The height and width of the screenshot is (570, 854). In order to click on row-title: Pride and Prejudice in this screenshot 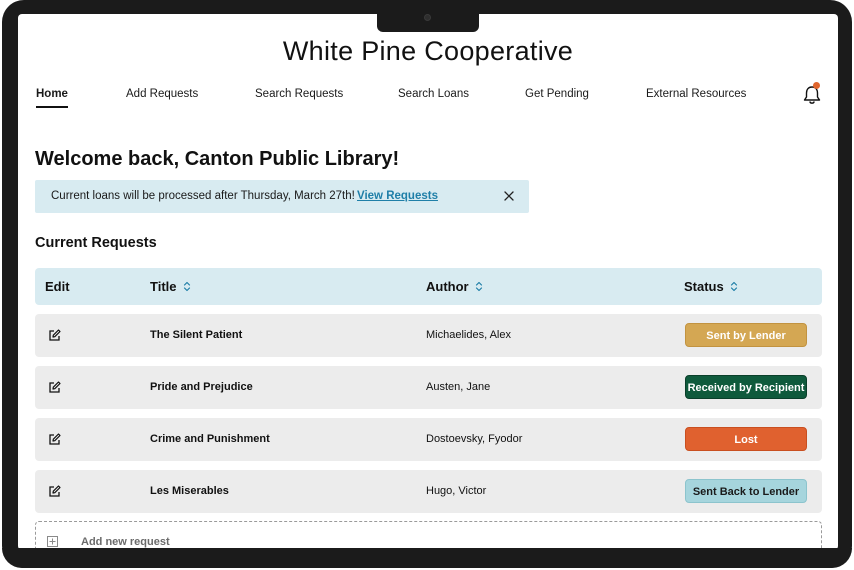, I will do `click(201, 387)`.